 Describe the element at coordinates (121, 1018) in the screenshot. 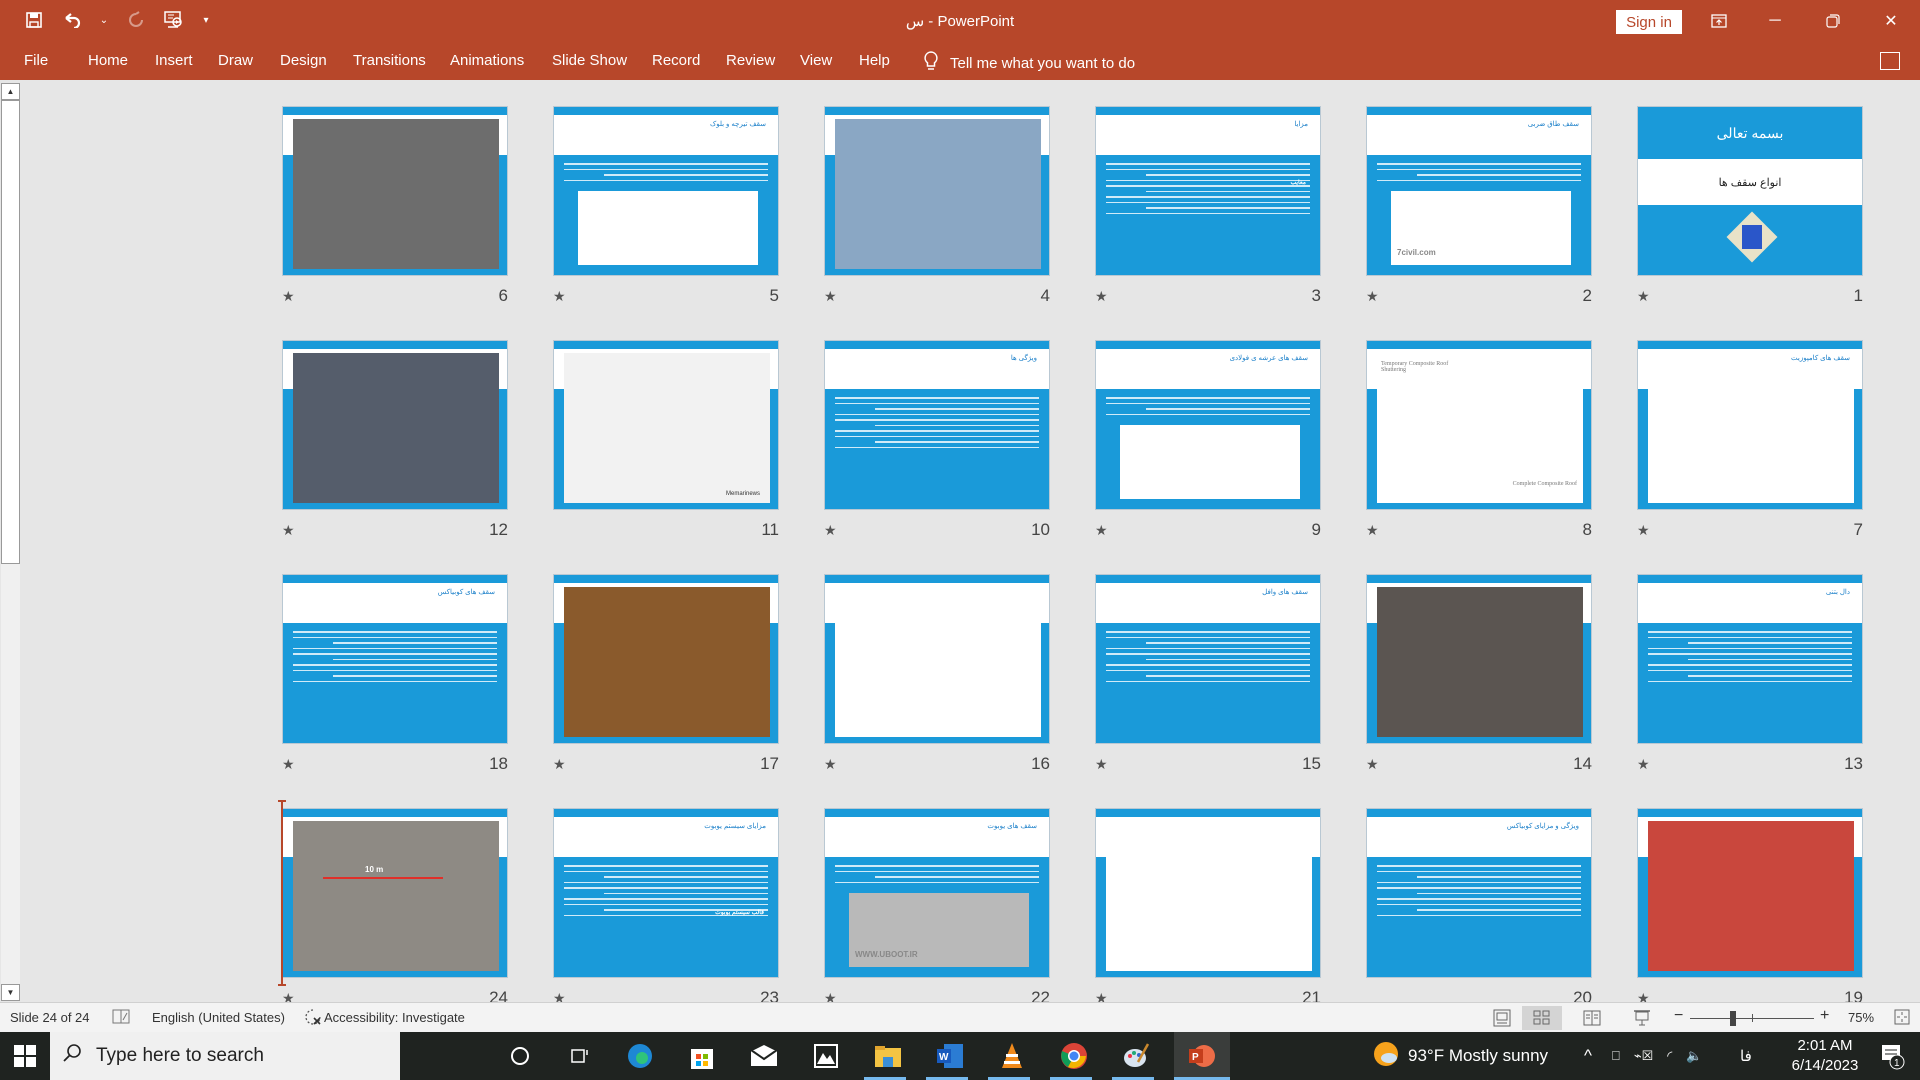

I see `notes-icon` at that location.